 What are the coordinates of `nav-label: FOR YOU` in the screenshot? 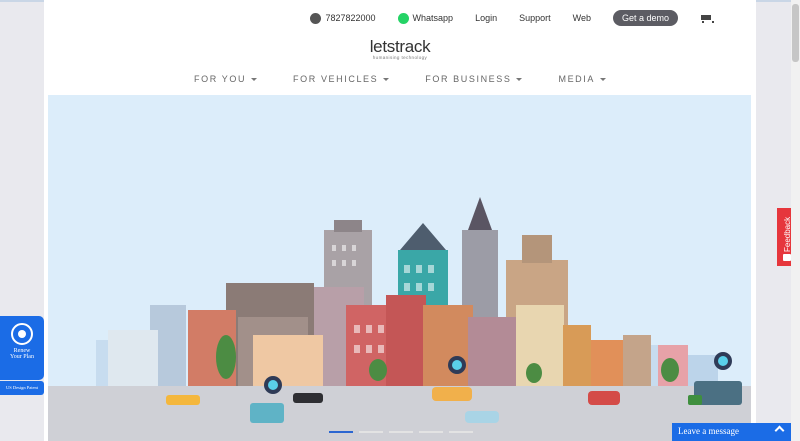 It's located at (220, 79).